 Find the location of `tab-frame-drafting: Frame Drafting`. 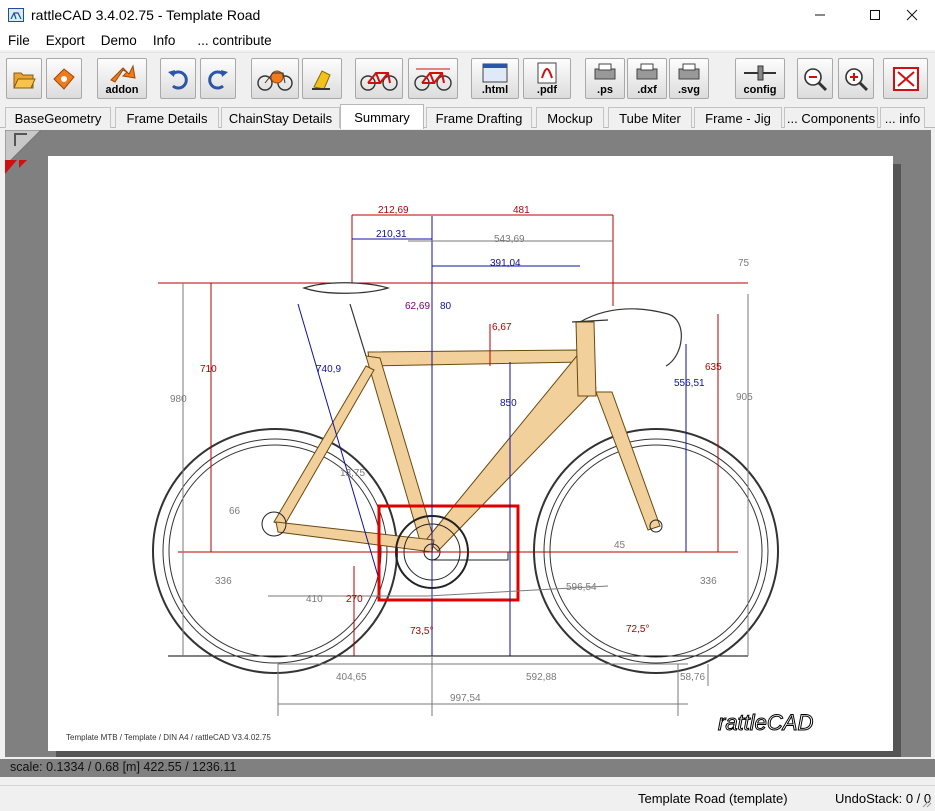

tab-frame-drafting: Frame Drafting is located at coordinates (479, 117).